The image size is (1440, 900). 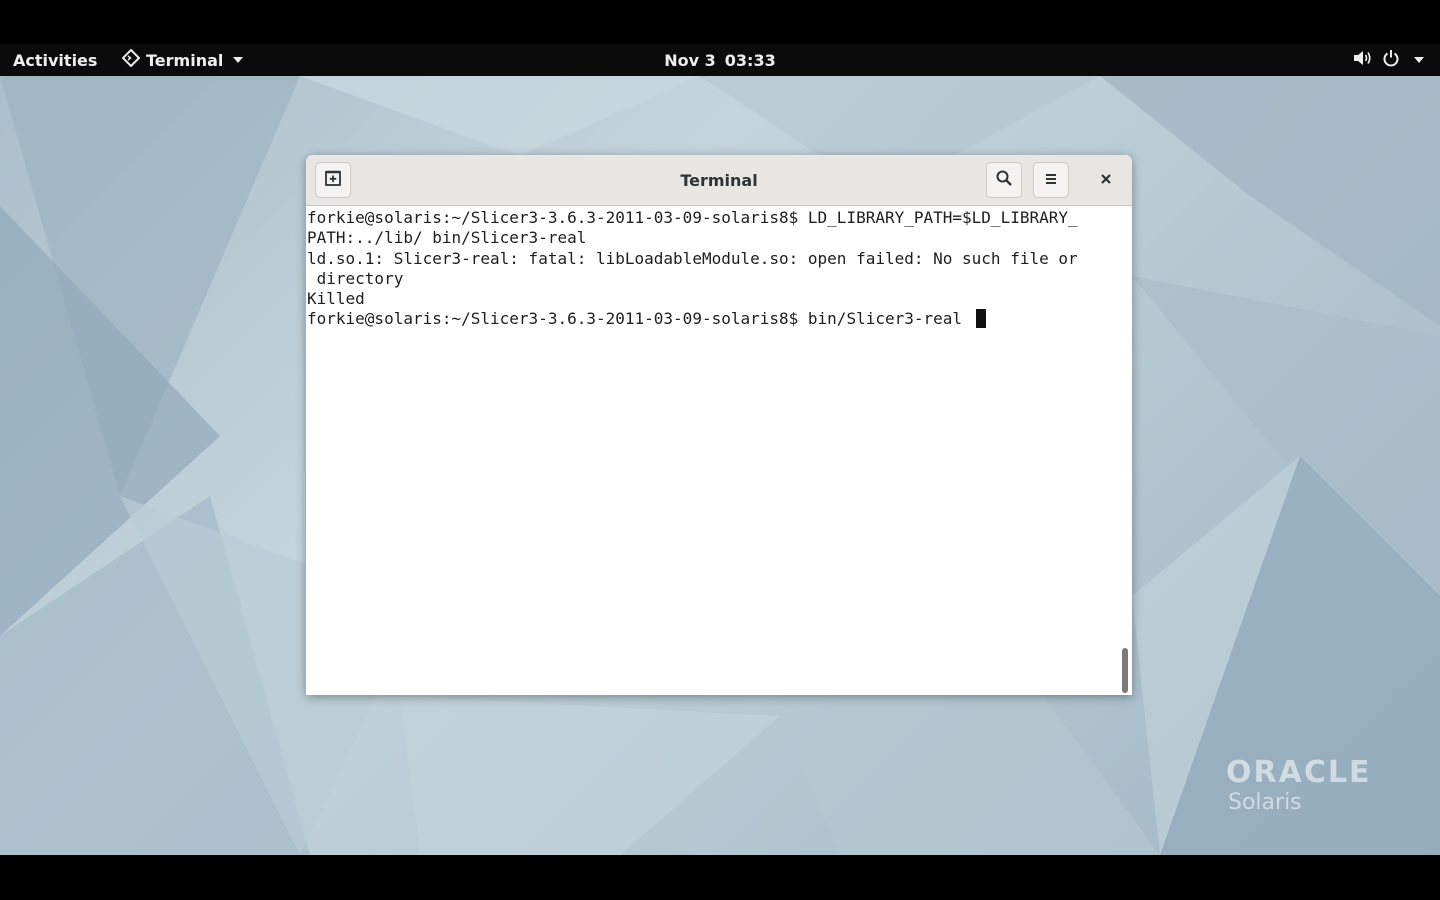 I want to click on new-tab-icon, so click(x=333, y=180).